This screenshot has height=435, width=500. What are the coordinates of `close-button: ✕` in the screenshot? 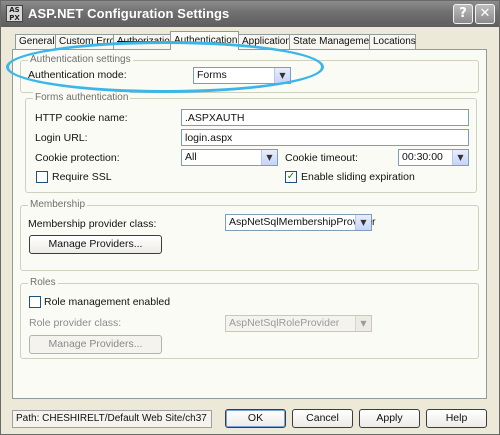 It's located at (485, 14).